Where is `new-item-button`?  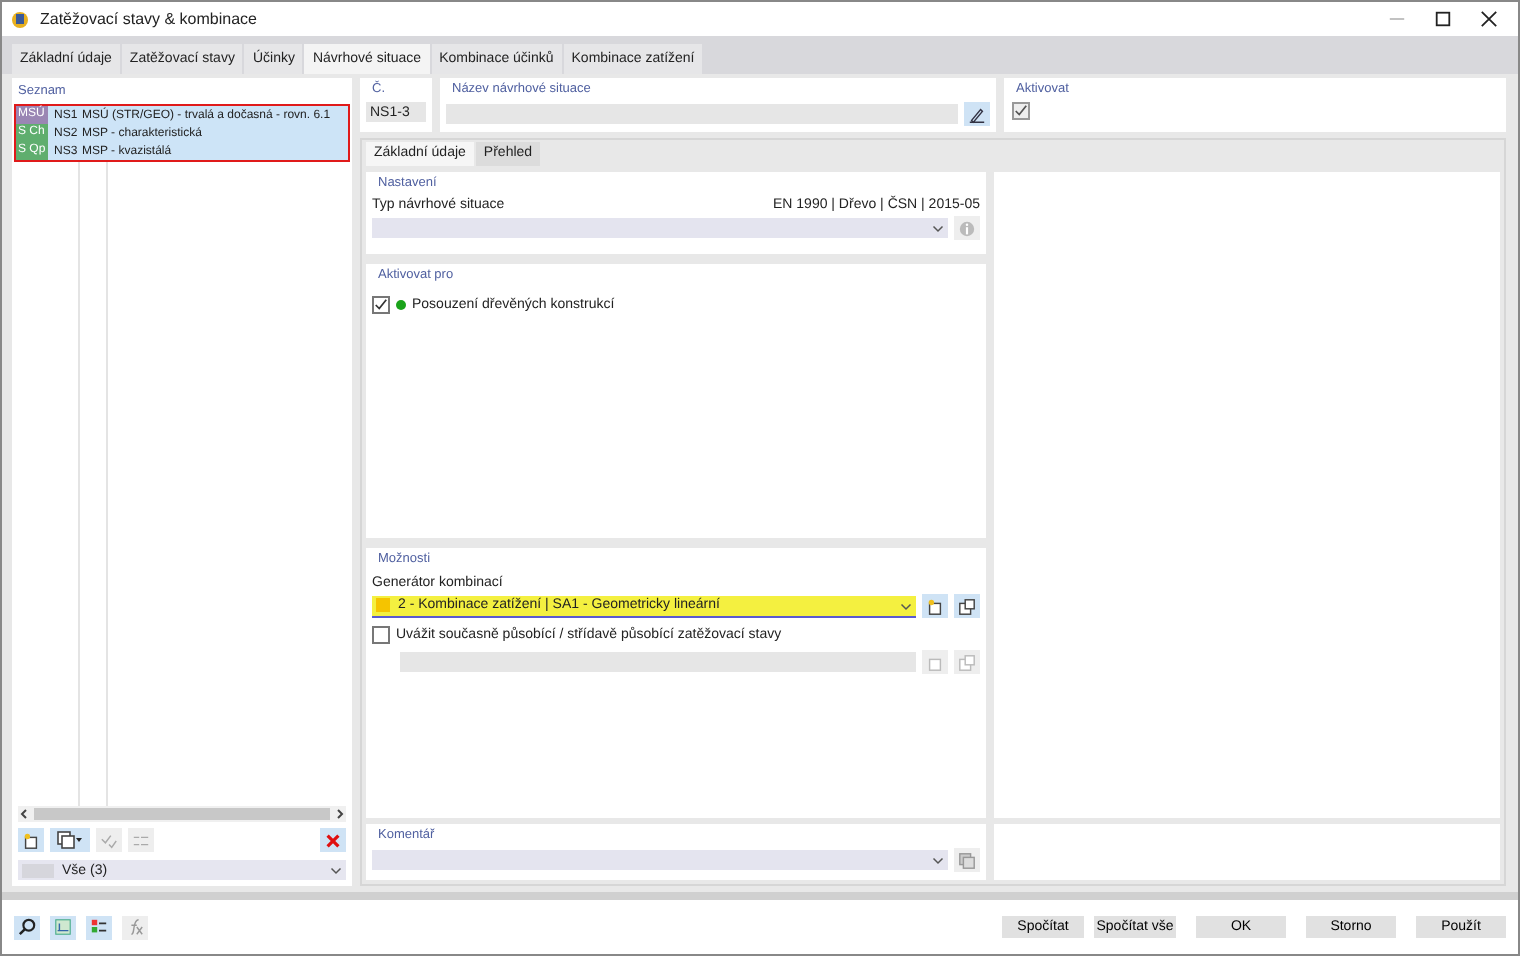 new-item-button is located at coordinates (31, 840).